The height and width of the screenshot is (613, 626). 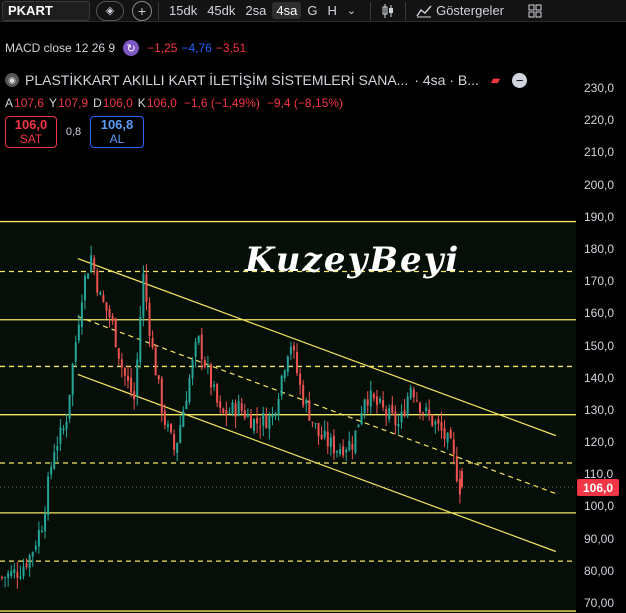 I want to click on close-value: 106,0, so click(x=161, y=103).